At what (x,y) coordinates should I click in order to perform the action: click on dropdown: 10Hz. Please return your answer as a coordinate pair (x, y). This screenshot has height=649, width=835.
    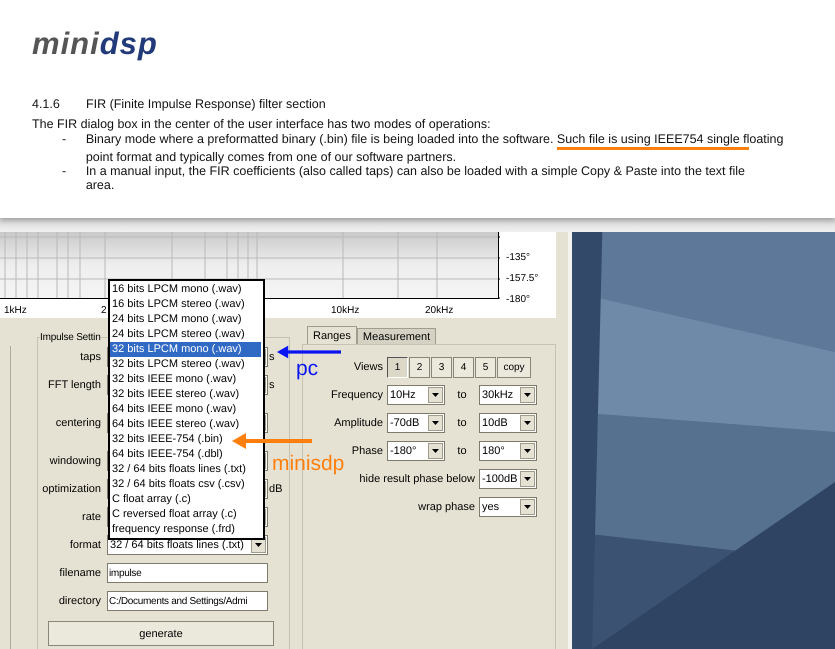
    Looking at the image, I should click on (416, 395).